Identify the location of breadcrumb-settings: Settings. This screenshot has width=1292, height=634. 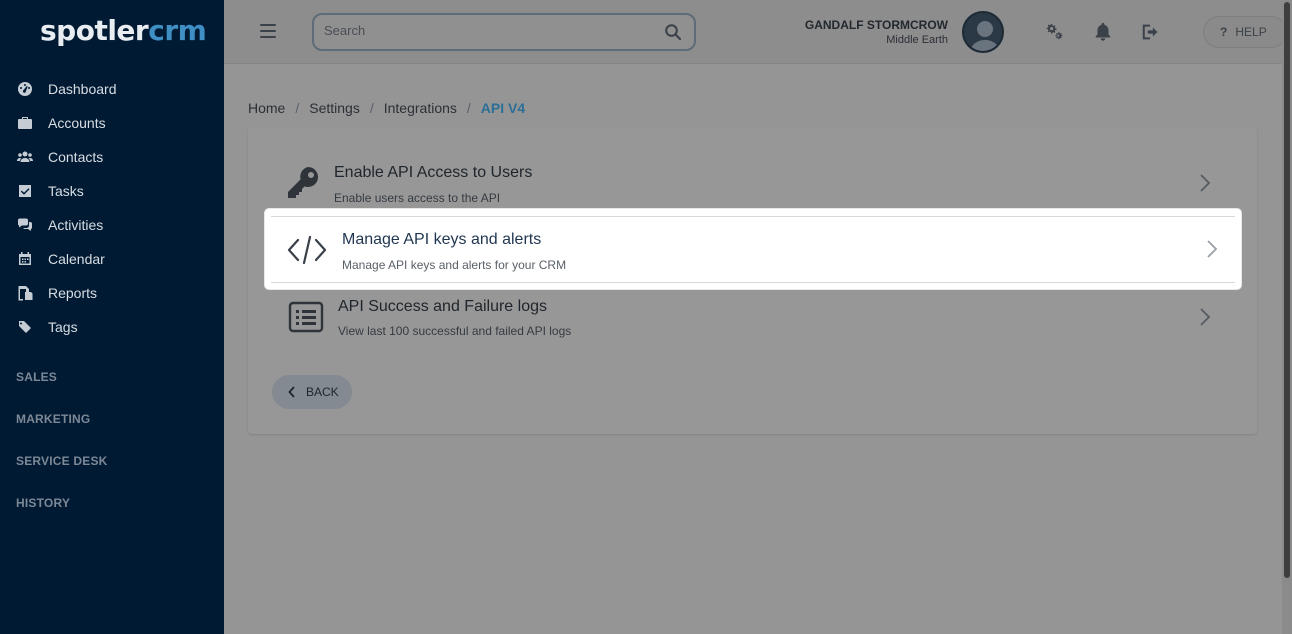
(334, 108).